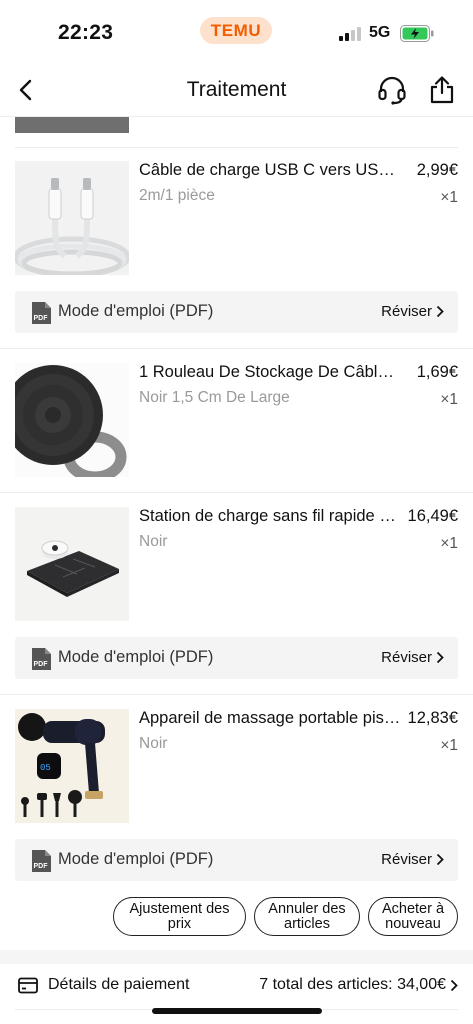 This screenshot has width=473, height=1024. Describe the element at coordinates (28, 985) in the screenshot. I see `credit-card-icon` at that location.